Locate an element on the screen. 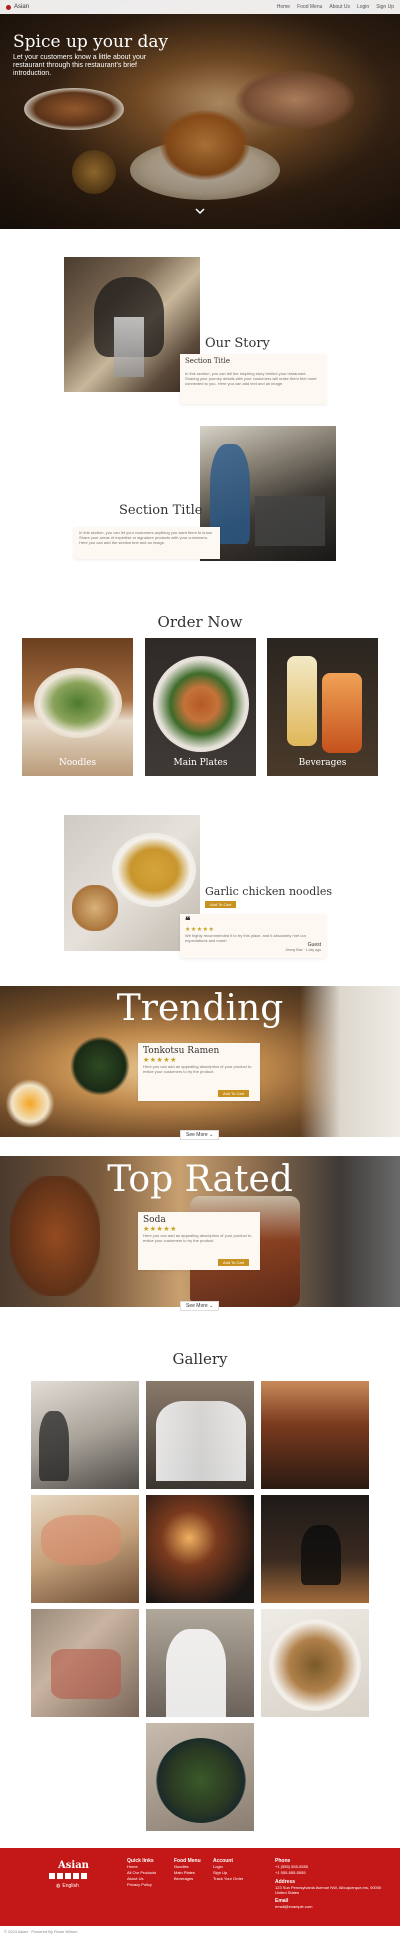  nav-link-home: Home is located at coordinates (283, 7).